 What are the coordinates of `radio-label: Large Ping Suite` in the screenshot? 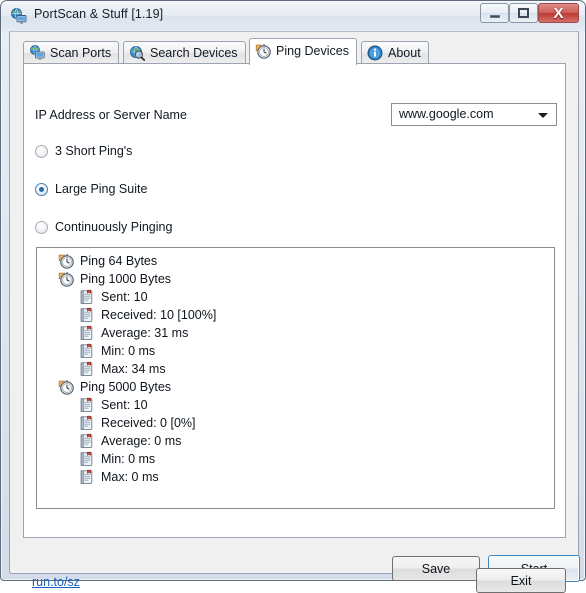 It's located at (101, 189).